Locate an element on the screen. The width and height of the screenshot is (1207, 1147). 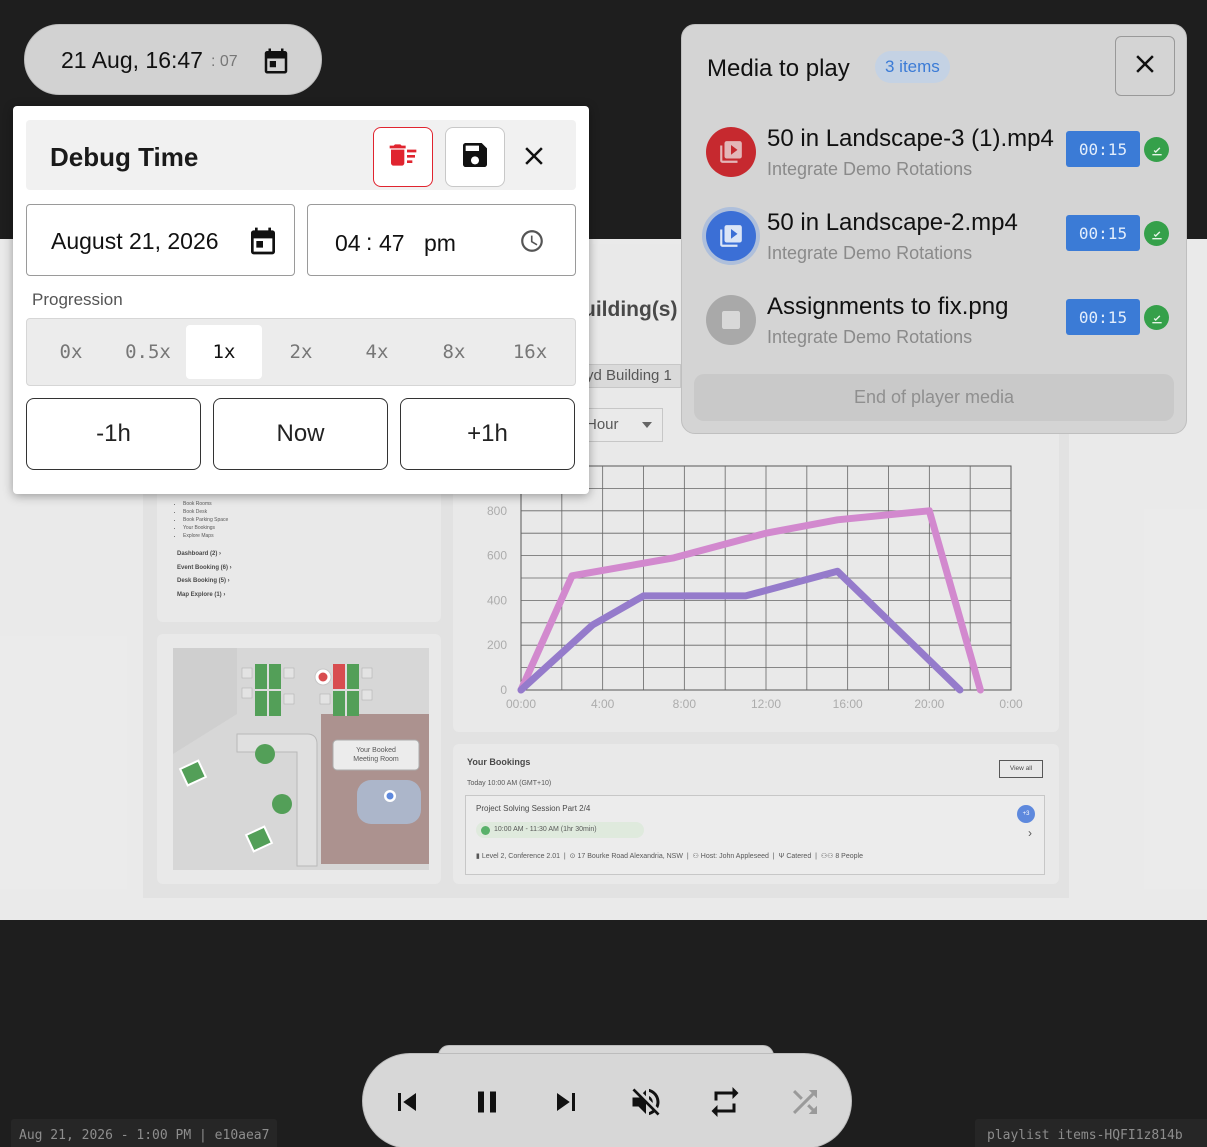
shuffle-icon is located at coordinates (805, 1104).